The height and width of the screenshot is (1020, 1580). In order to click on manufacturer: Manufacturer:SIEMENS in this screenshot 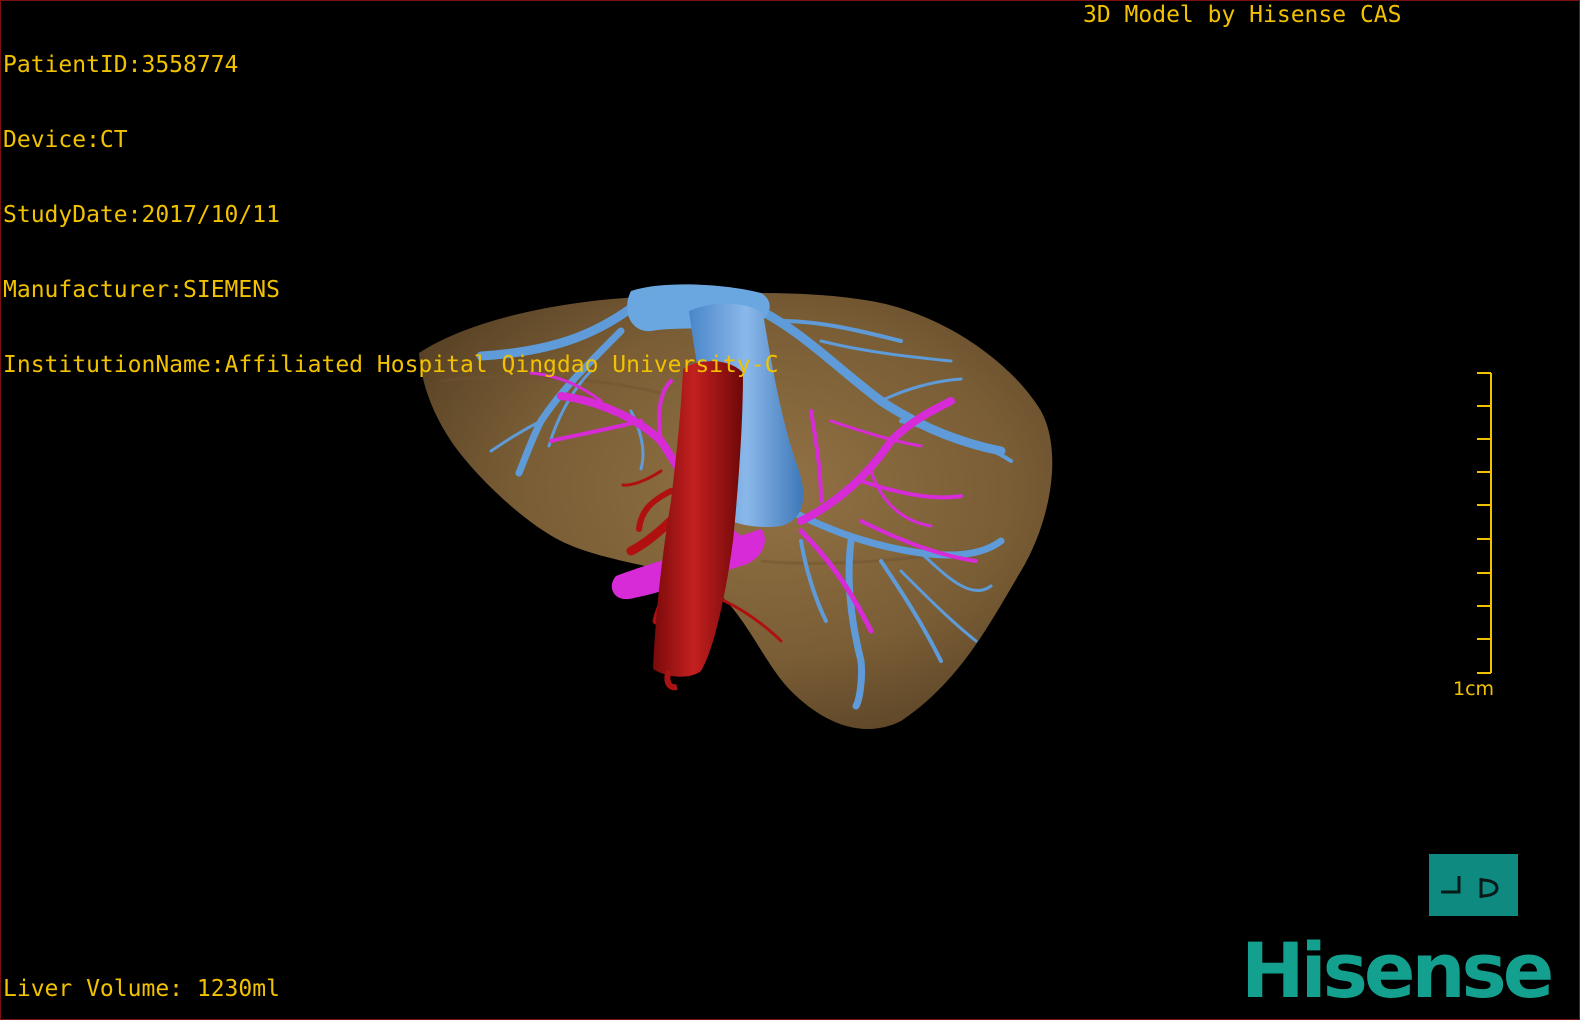, I will do `click(141, 290)`.